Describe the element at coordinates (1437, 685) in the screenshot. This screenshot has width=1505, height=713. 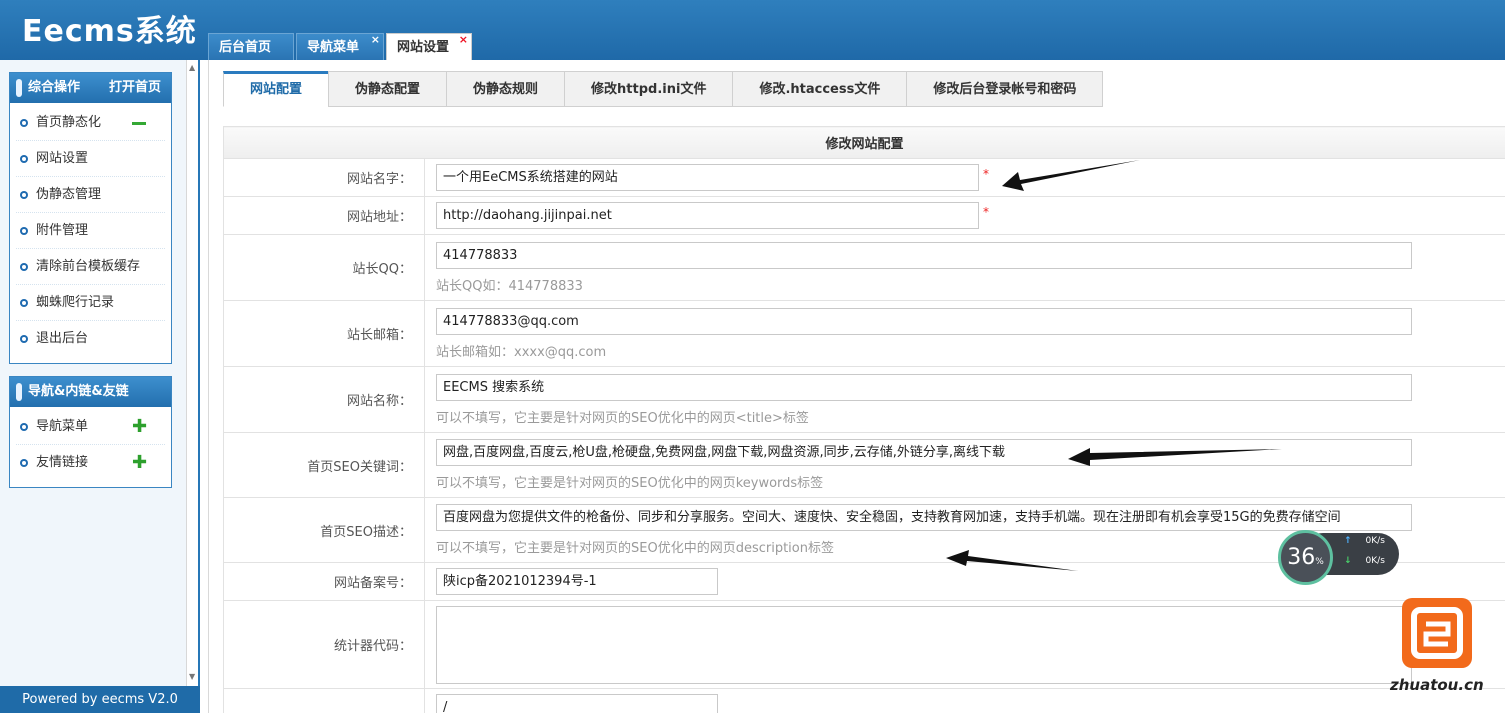
I see `watermark-text: zhuatou.cn` at that location.